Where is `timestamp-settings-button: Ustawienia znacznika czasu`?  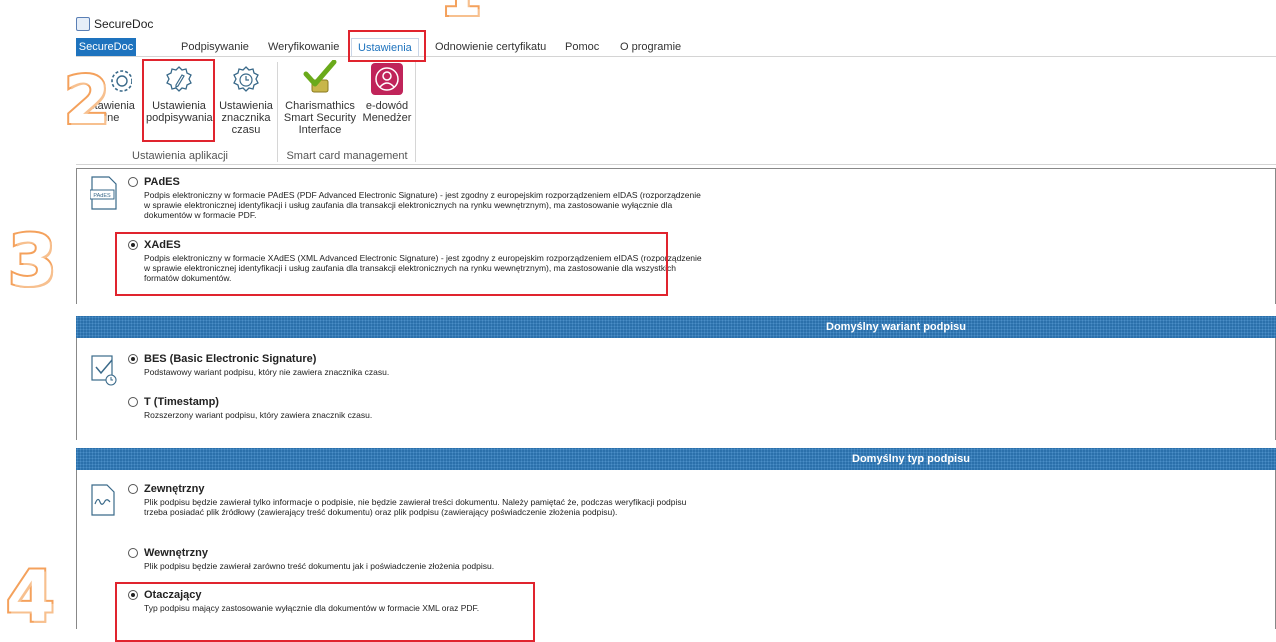
timestamp-settings-button: Ustawienia znacznika czasu is located at coordinates (246, 100).